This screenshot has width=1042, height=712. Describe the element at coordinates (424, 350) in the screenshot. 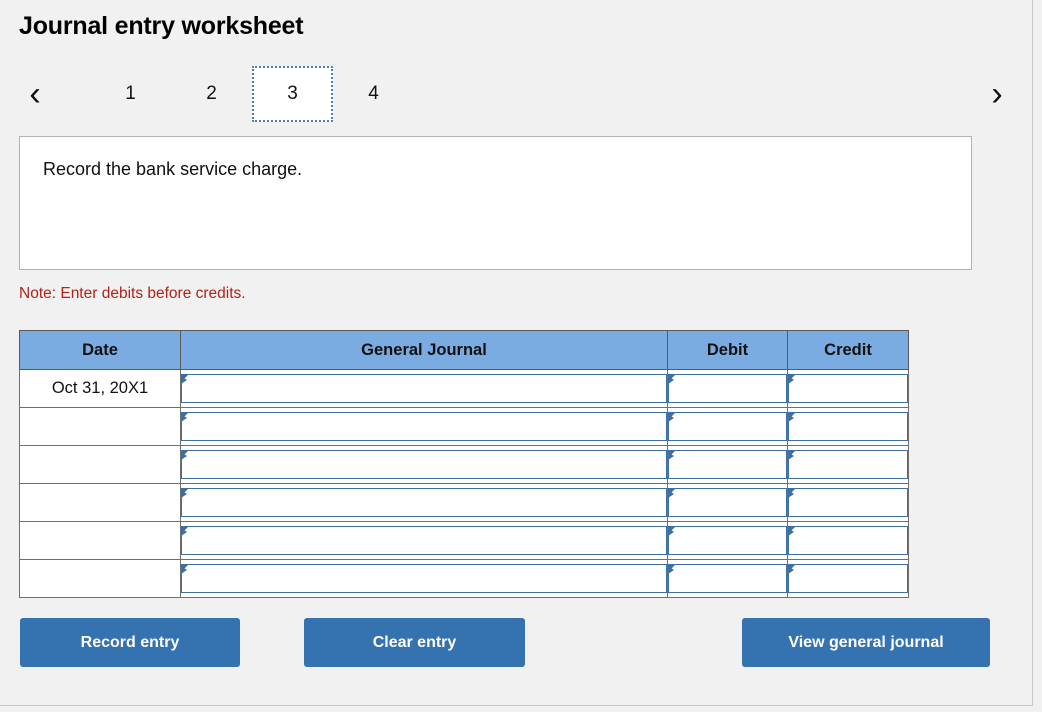

I see `column-header-general-journal: General Journal` at that location.